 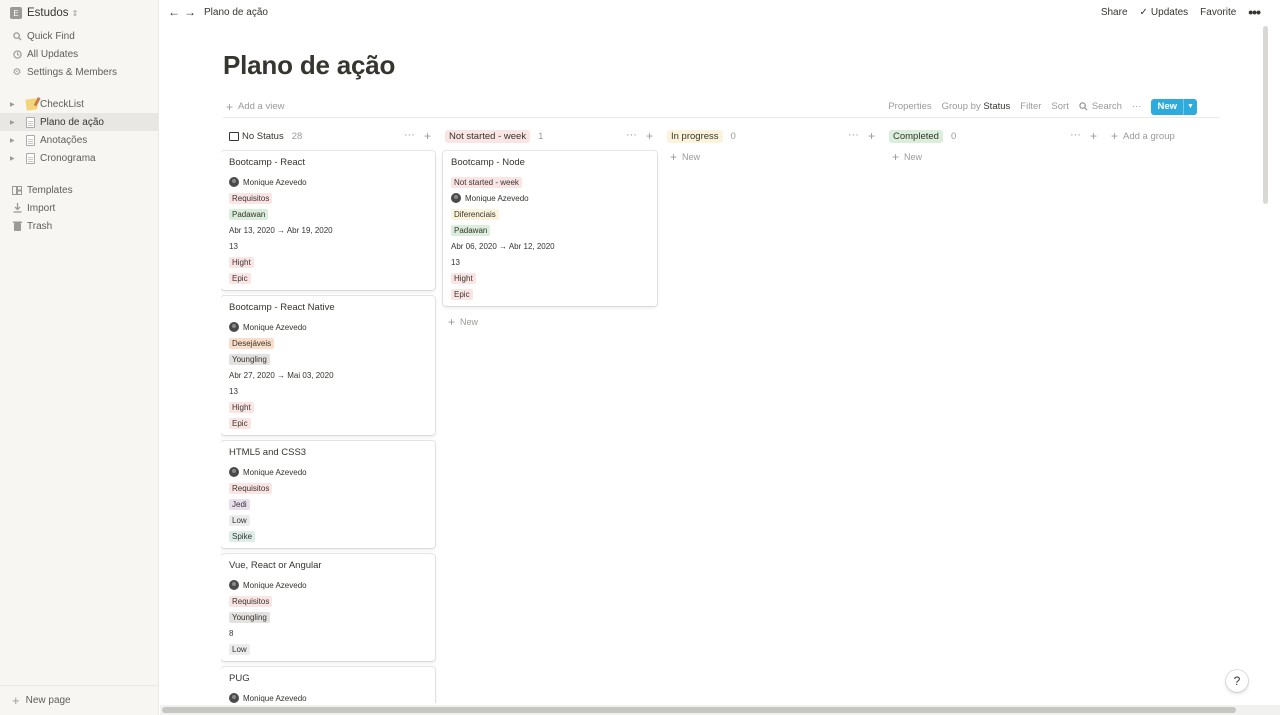 I want to click on add-view-button: + Add a view, so click(x=254, y=107).